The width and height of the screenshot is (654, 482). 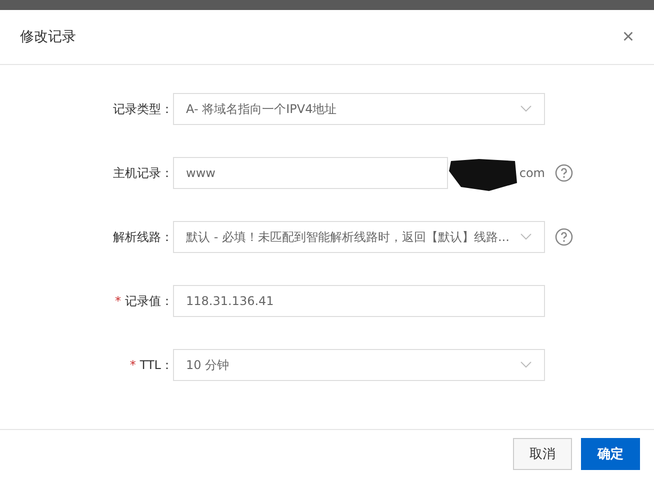 I want to click on input-field: www, so click(x=310, y=173).